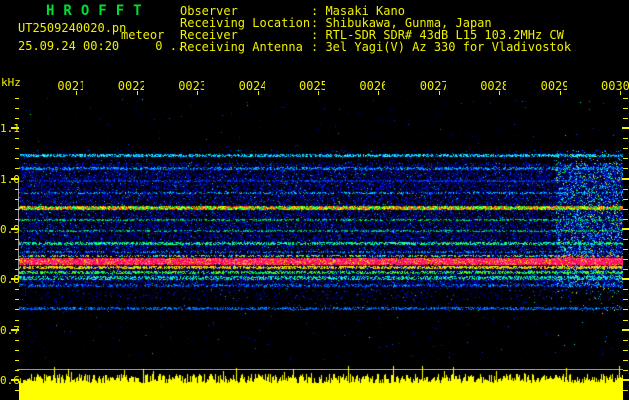 The width and height of the screenshot is (629, 400). What do you see at coordinates (70, 85) in the screenshot?
I see `time-label: 0021` at bounding box center [70, 85].